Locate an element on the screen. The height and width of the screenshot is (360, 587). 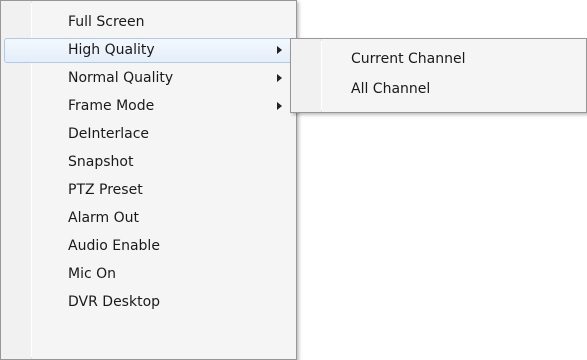
menu-item-label: Frame Mode is located at coordinates (111, 106).